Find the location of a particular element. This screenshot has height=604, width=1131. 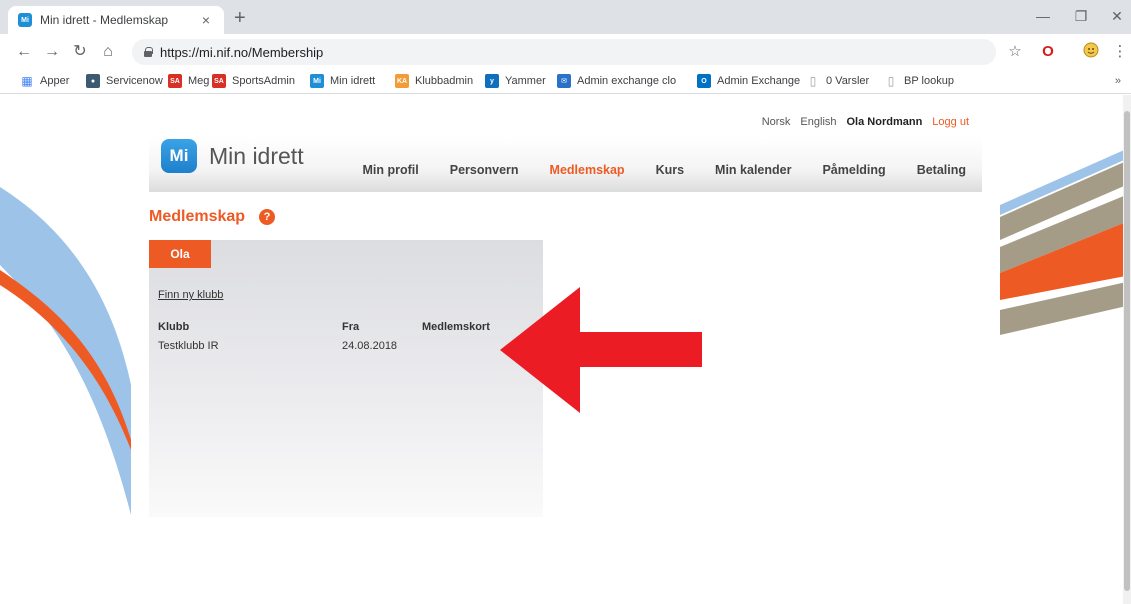

column-header-from: Fra is located at coordinates (351, 327).